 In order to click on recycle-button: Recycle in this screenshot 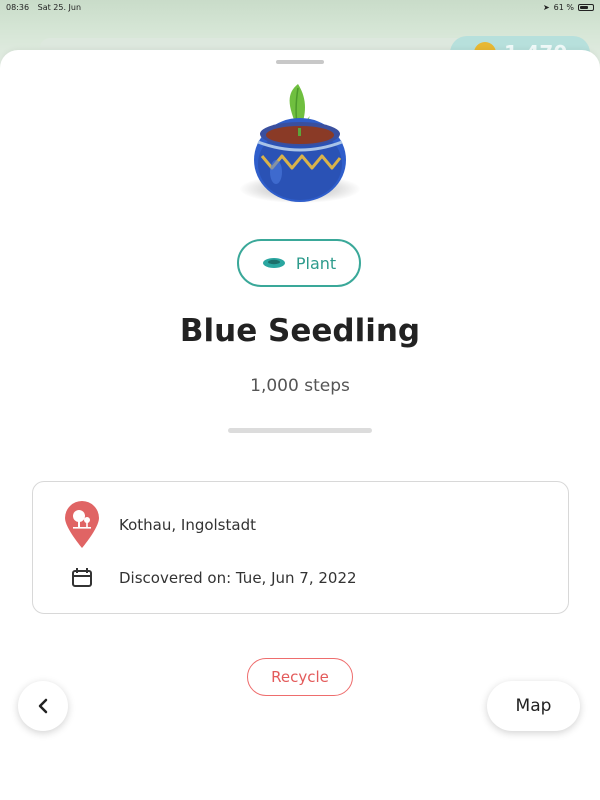, I will do `click(300, 677)`.